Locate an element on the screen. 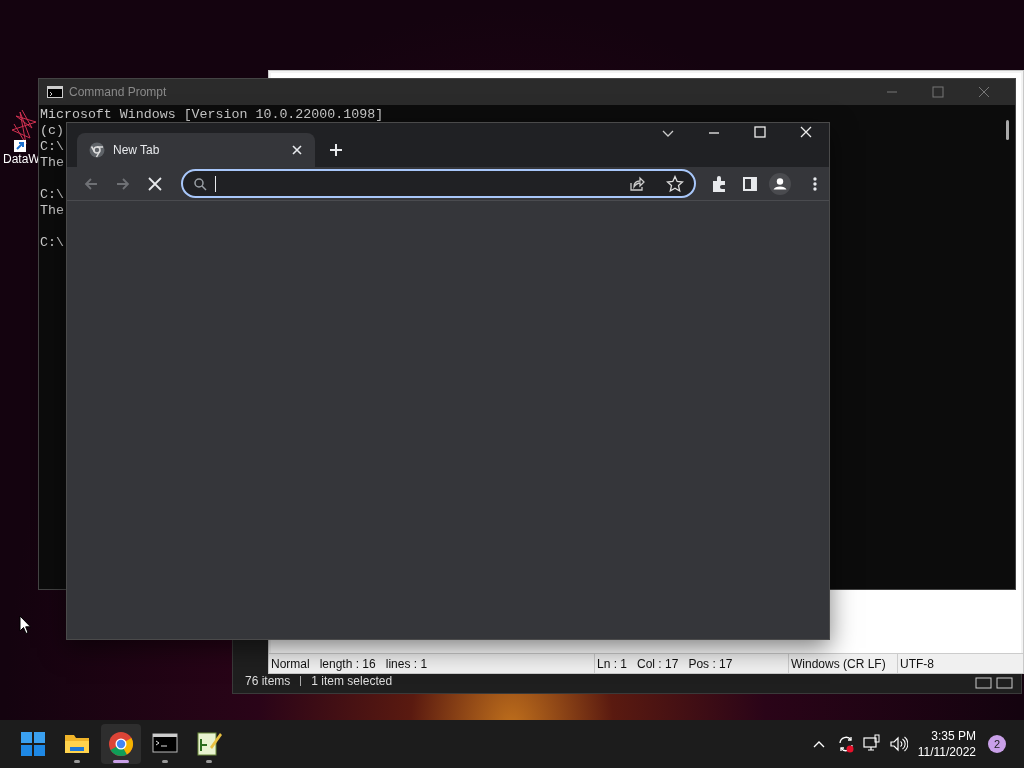 This screenshot has width=1024, height=768. status-text: UTF-8 is located at coordinates (917, 664).